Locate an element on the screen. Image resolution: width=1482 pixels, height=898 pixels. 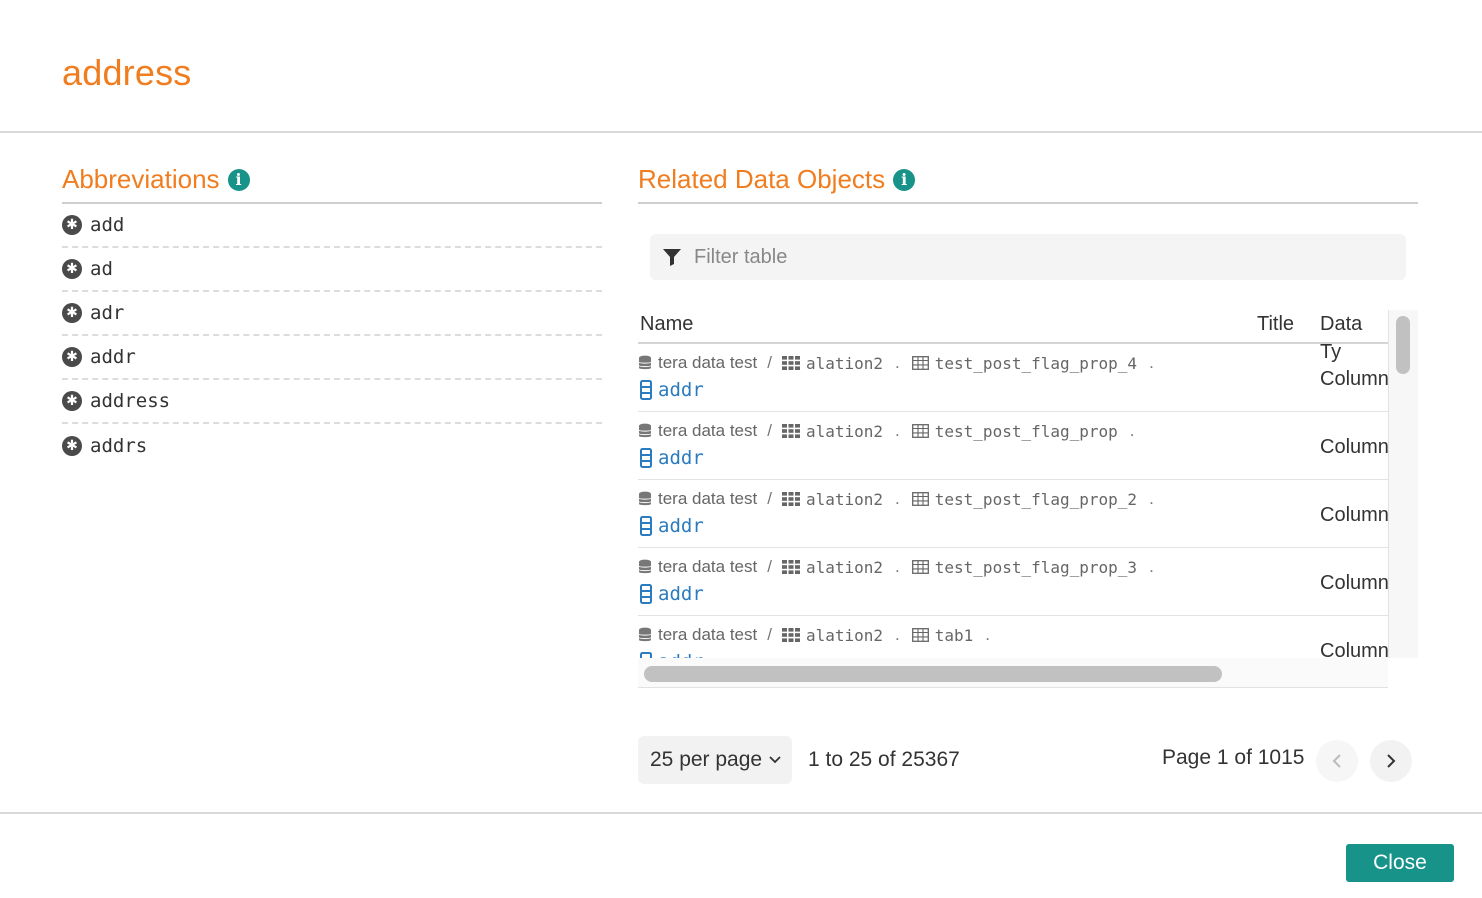
close-button: Close is located at coordinates (1400, 863).